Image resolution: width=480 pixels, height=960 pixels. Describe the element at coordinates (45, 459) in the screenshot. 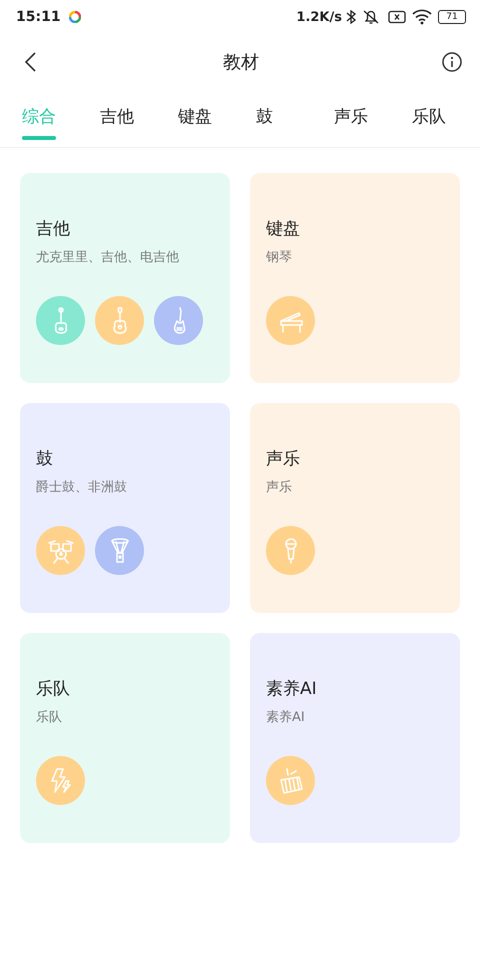

I see `card-title: 鼓` at that location.